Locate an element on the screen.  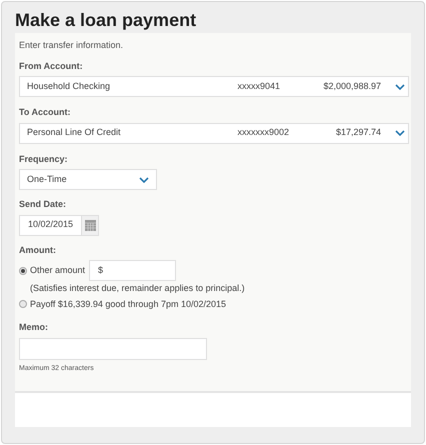
account-number: xxxxxxx9002 is located at coordinates (263, 133).